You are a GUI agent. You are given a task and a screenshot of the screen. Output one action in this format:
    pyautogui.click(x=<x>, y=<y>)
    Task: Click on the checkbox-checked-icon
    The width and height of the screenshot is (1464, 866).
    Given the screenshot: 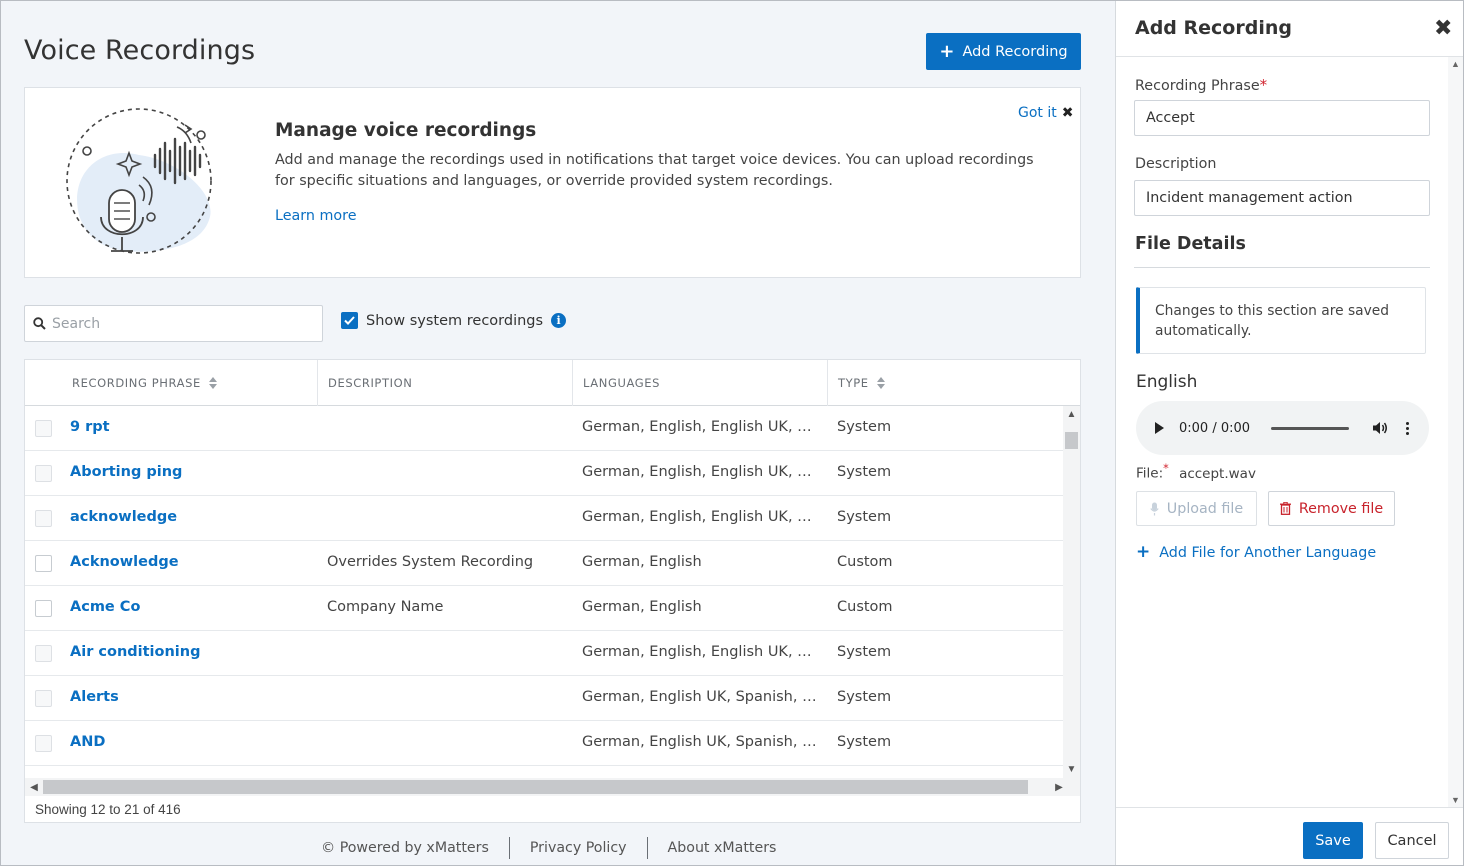 What is the action you would take?
    pyautogui.click(x=349, y=320)
    